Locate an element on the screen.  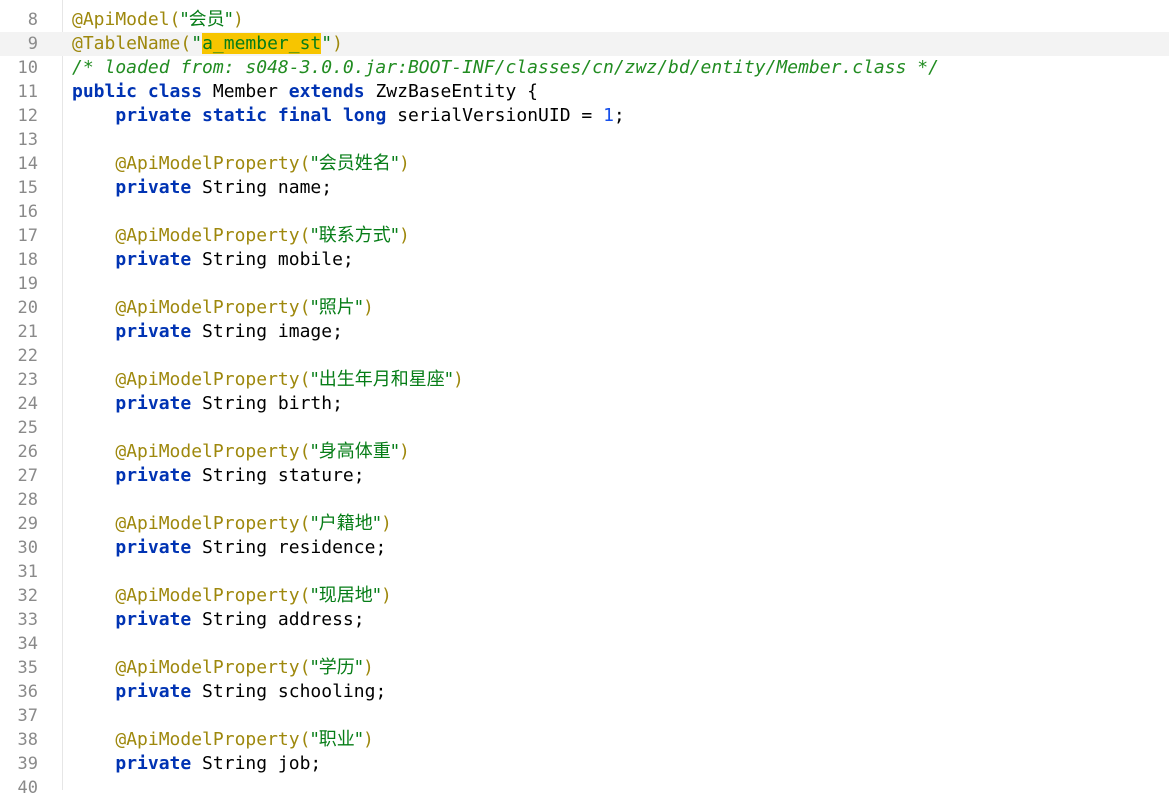
line-number: 31 is located at coordinates (27, 572).